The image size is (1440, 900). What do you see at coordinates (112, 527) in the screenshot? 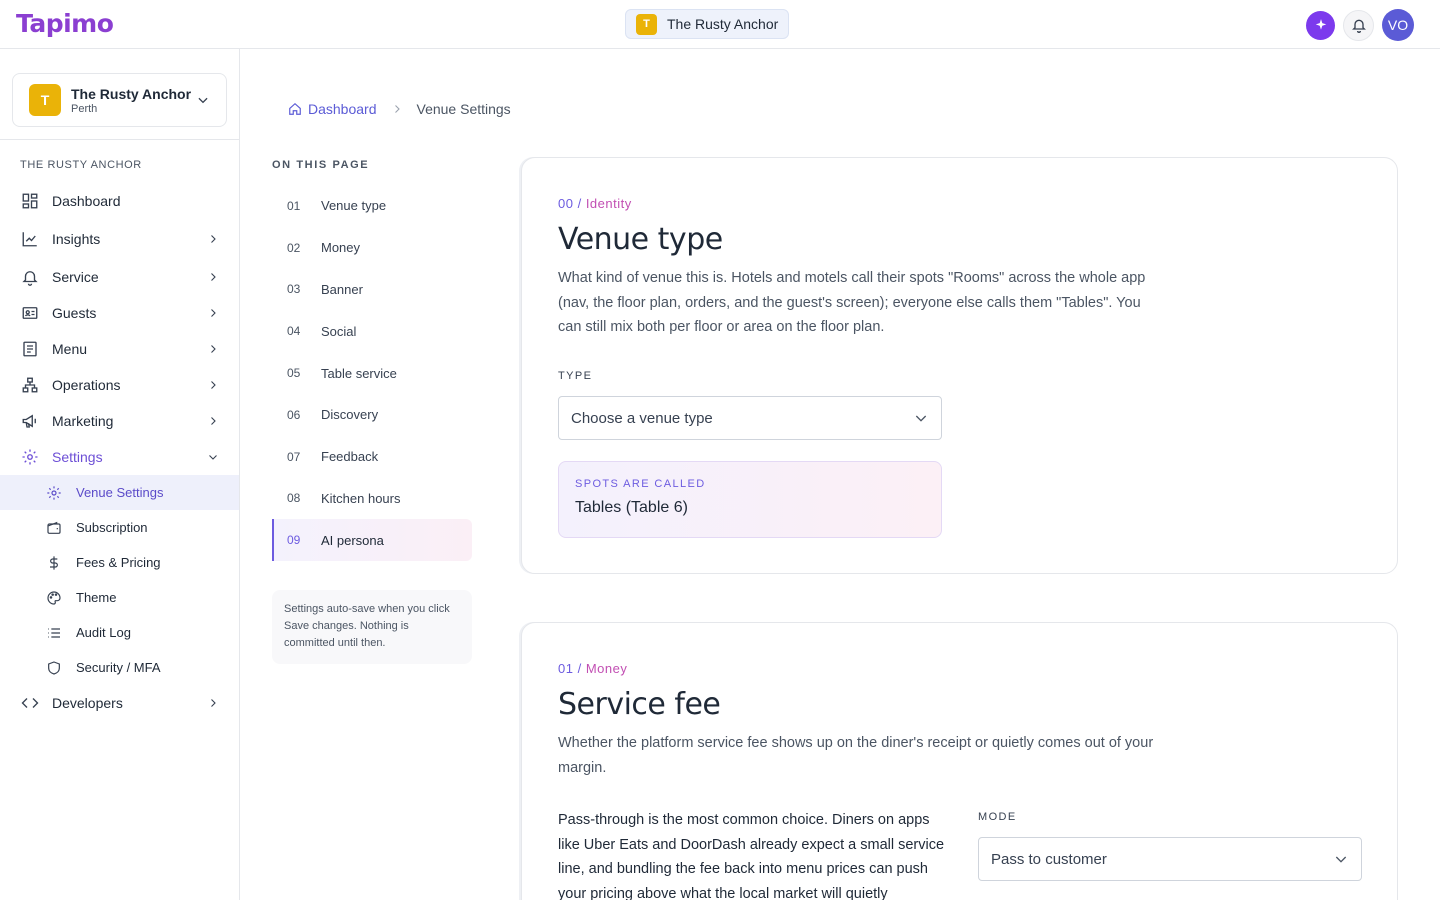
I see `sidebar-subitem-label: Subscription` at bounding box center [112, 527].